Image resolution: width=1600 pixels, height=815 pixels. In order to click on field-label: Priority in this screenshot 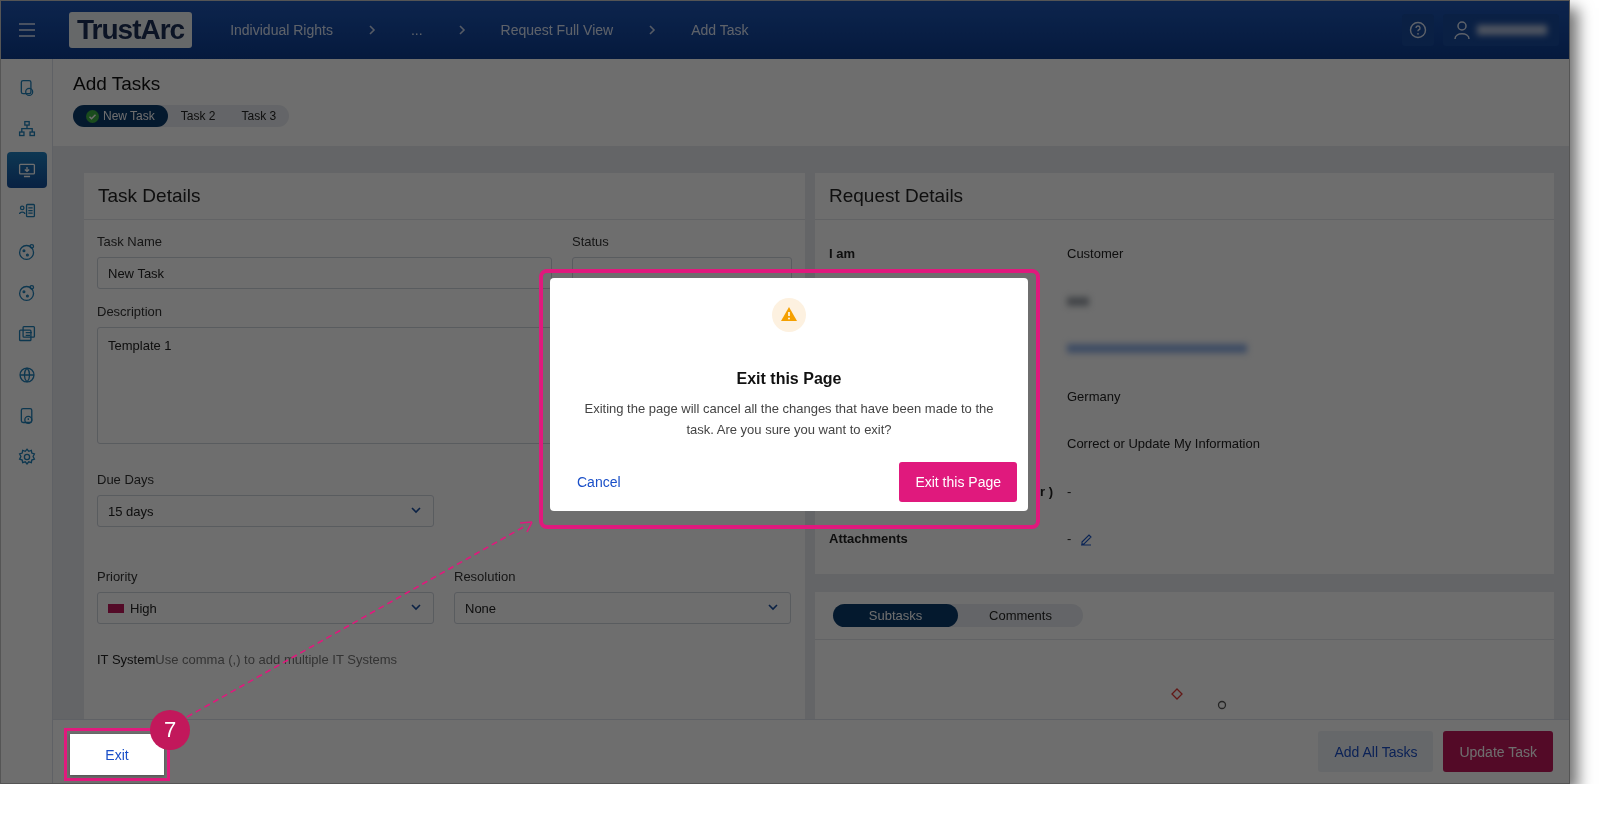, I will do `click(117, 576)`.